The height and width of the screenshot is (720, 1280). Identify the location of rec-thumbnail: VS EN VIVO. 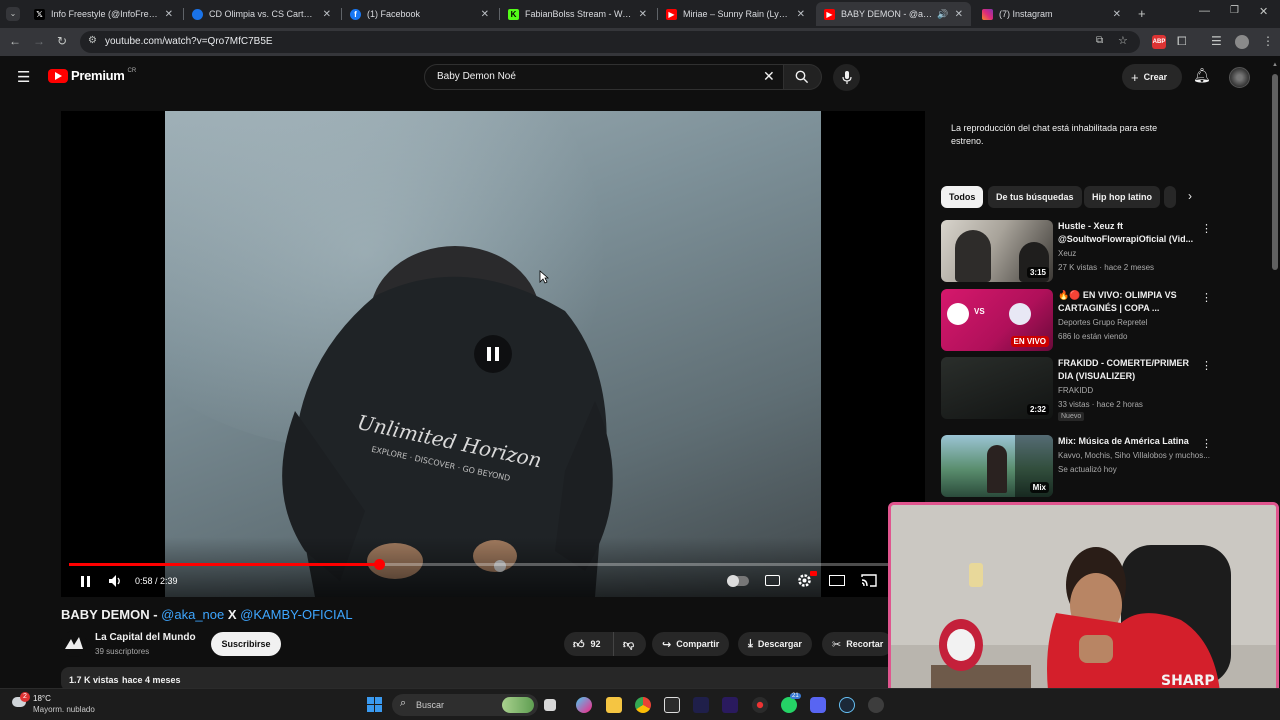
(997, 320).